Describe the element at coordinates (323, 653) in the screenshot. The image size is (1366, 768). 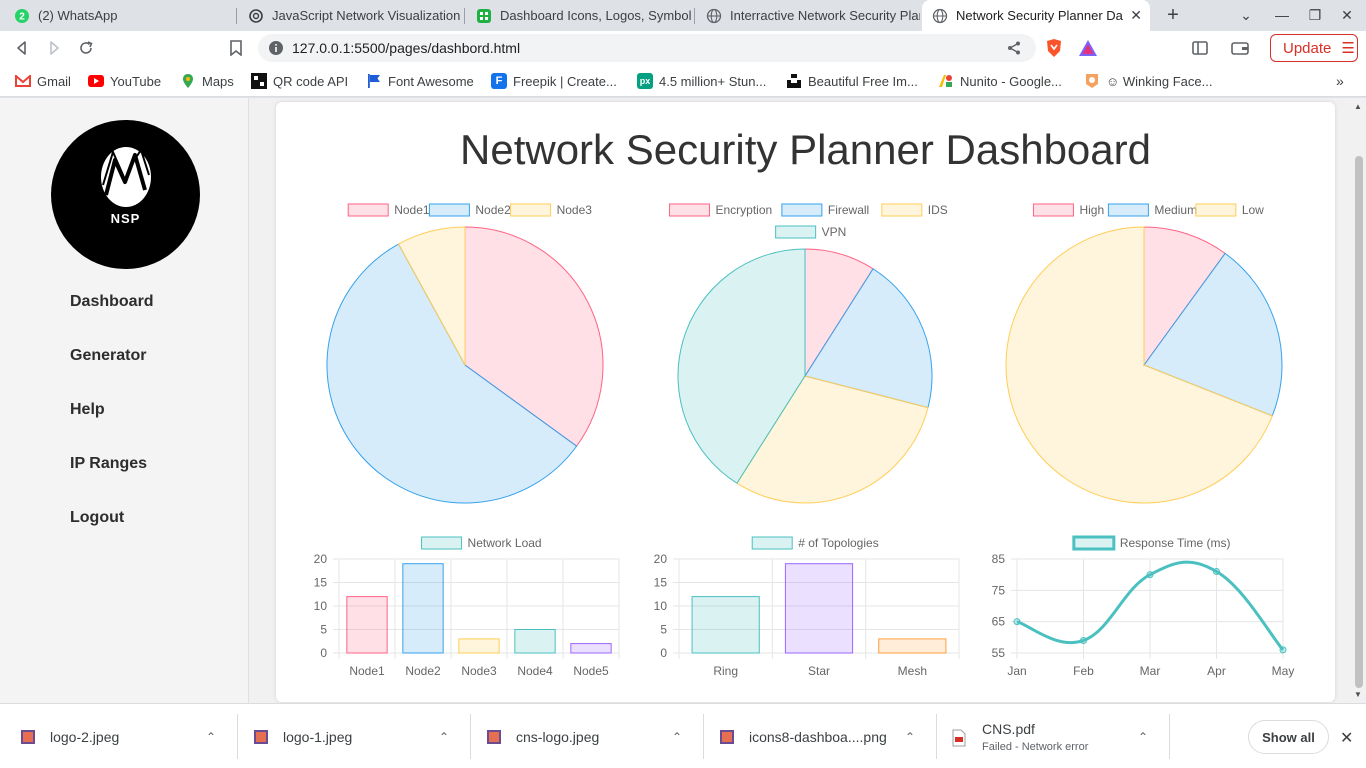
I see `y-tick-label: 0` at that location.